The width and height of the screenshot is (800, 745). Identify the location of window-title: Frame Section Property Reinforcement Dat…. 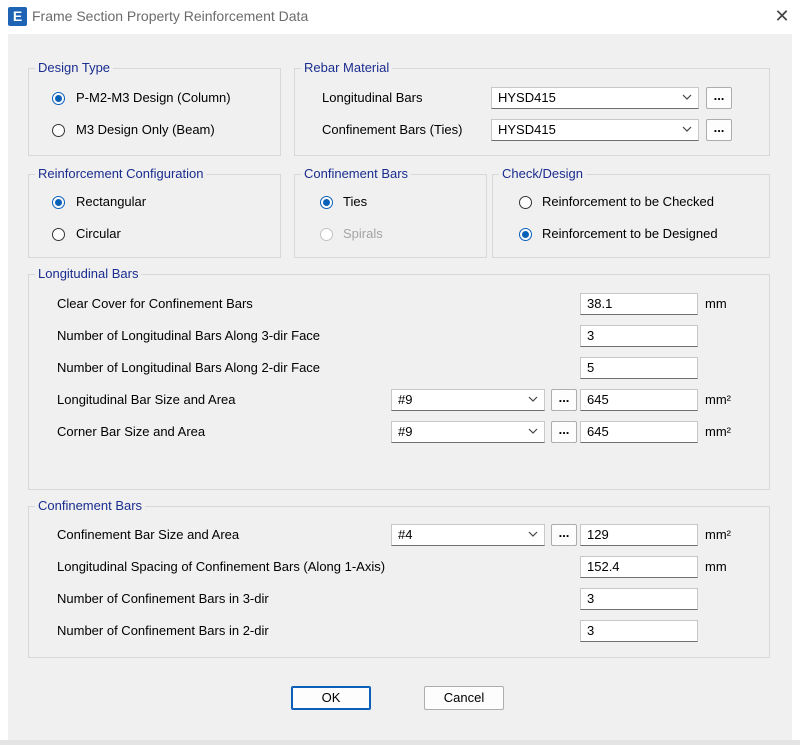
(170, 16).